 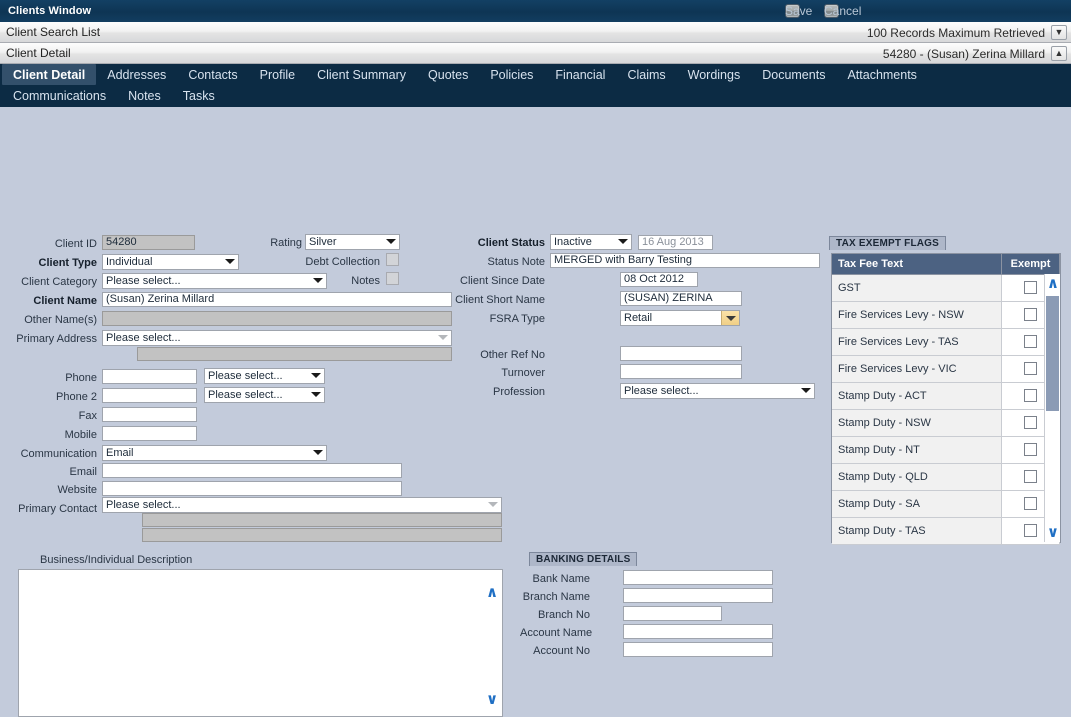 What do you see at coordinates (573, 242) in the screenshot?
I see `client-status-value: Inactive` at bounding box center [573, 242].